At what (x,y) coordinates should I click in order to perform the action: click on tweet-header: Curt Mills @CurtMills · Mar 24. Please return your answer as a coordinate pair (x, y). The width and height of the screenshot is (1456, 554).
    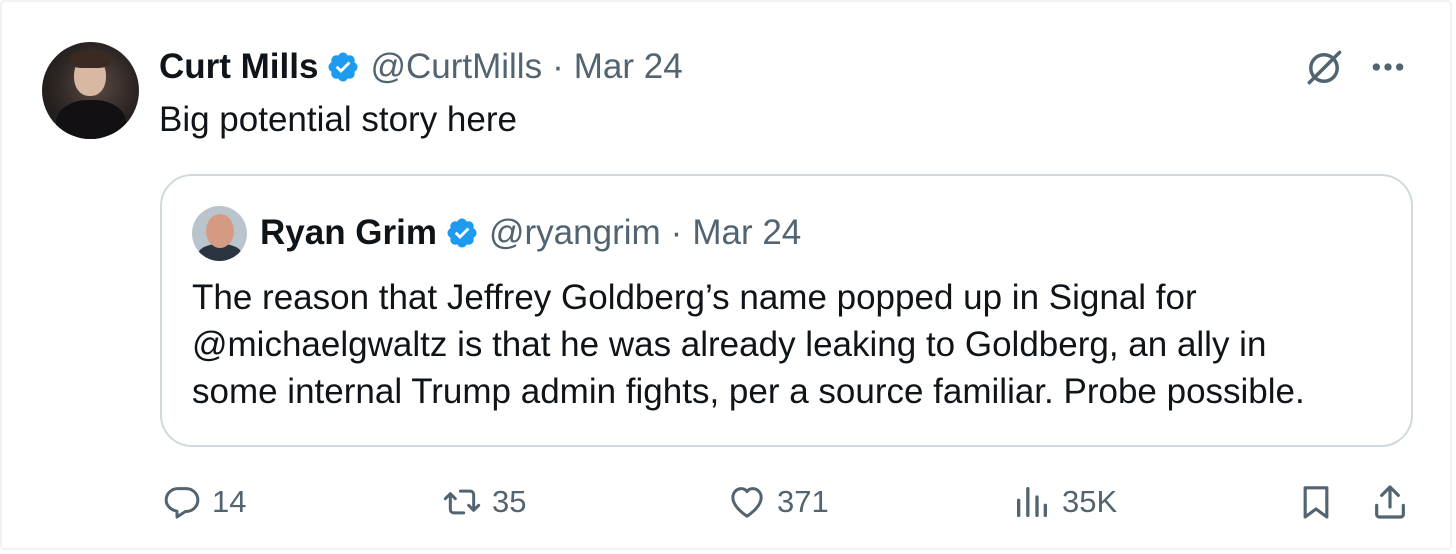
    Looking at the image, I should click on (421, 67).